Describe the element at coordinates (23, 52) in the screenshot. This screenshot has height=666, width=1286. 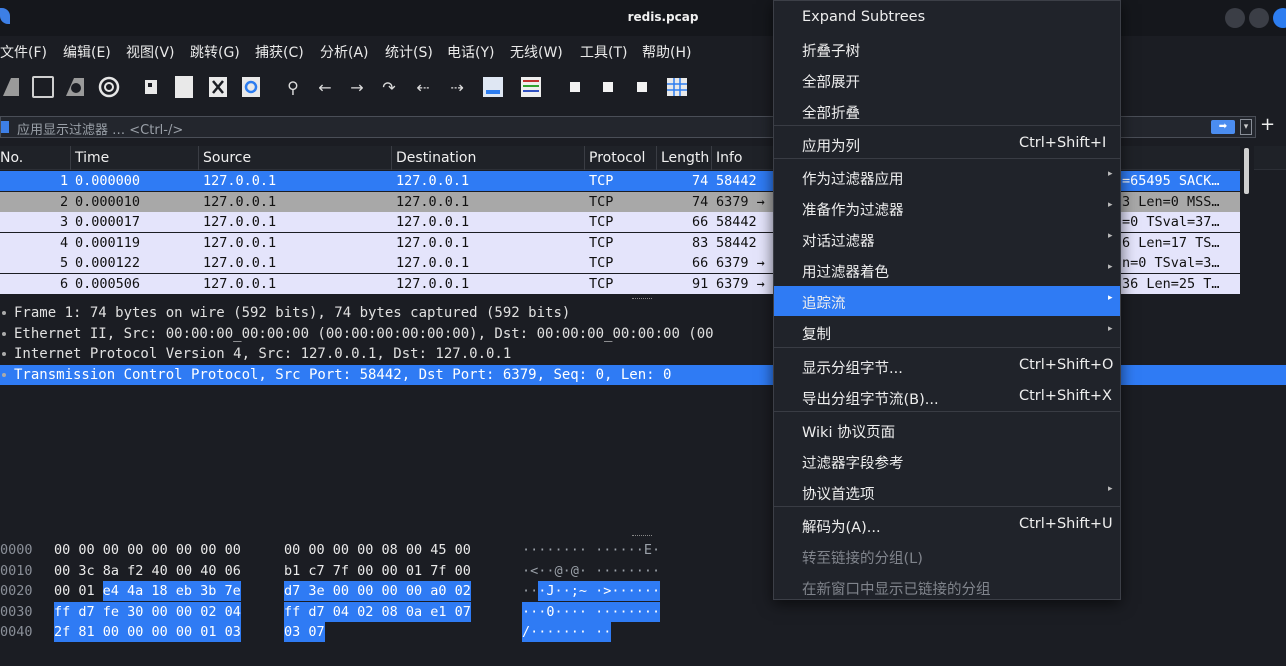
I see `menu-0: 文件(F)` at that location.